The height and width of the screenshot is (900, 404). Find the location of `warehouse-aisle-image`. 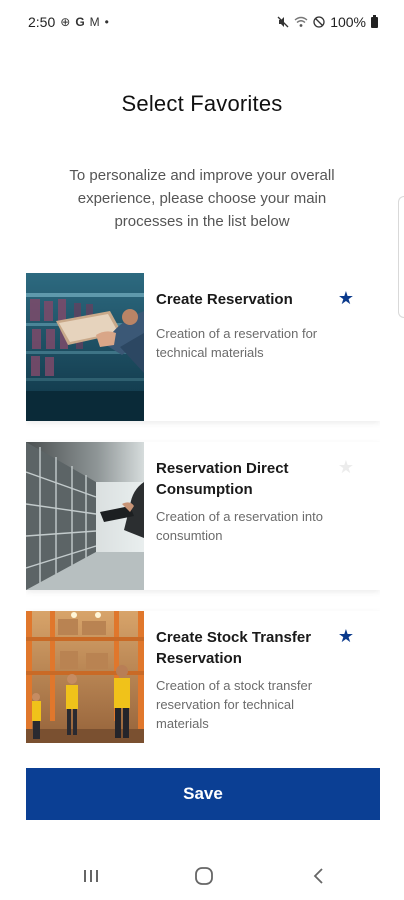

warehouse-aisle-image is located at coordinates (85, 516).